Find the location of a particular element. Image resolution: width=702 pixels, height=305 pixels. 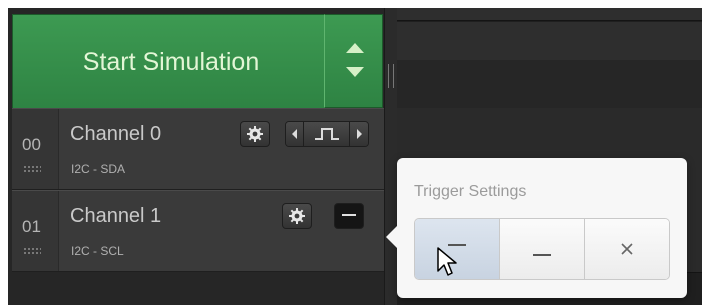

trigger-high-icon is located at coordinates (349, 215).